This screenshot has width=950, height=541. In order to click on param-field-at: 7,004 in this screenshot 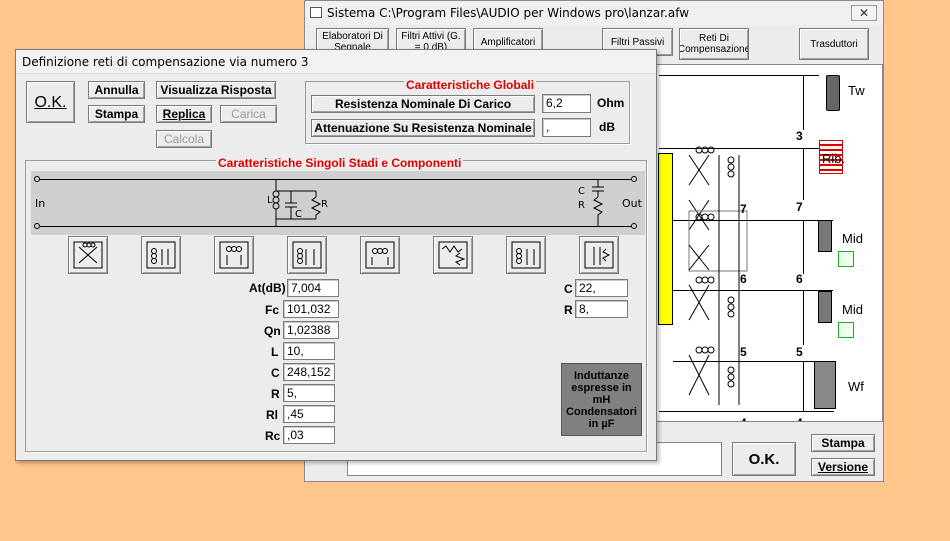, I will do `click(313, 288)`.